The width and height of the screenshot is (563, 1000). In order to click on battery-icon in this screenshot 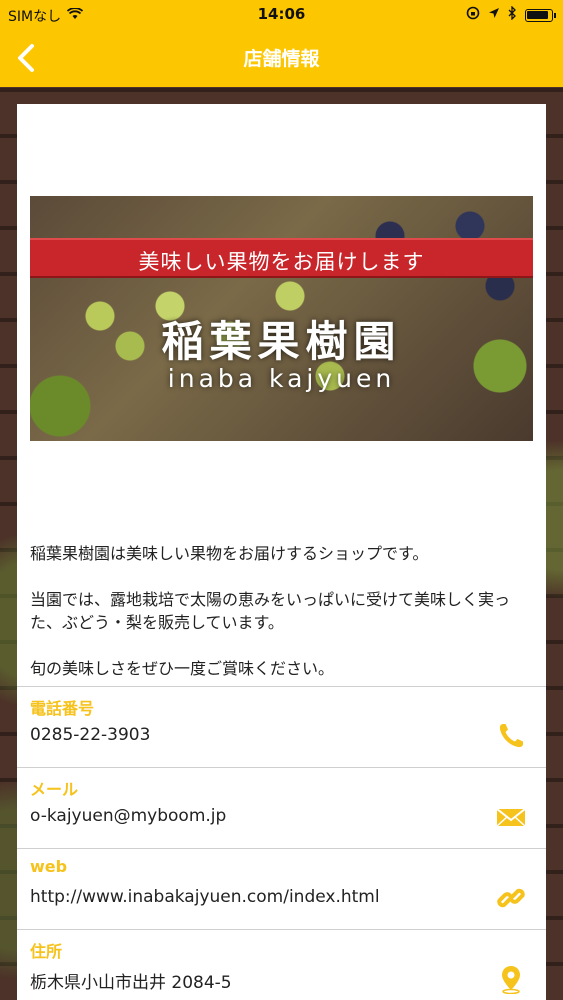, I will do `click(540, 15)`.